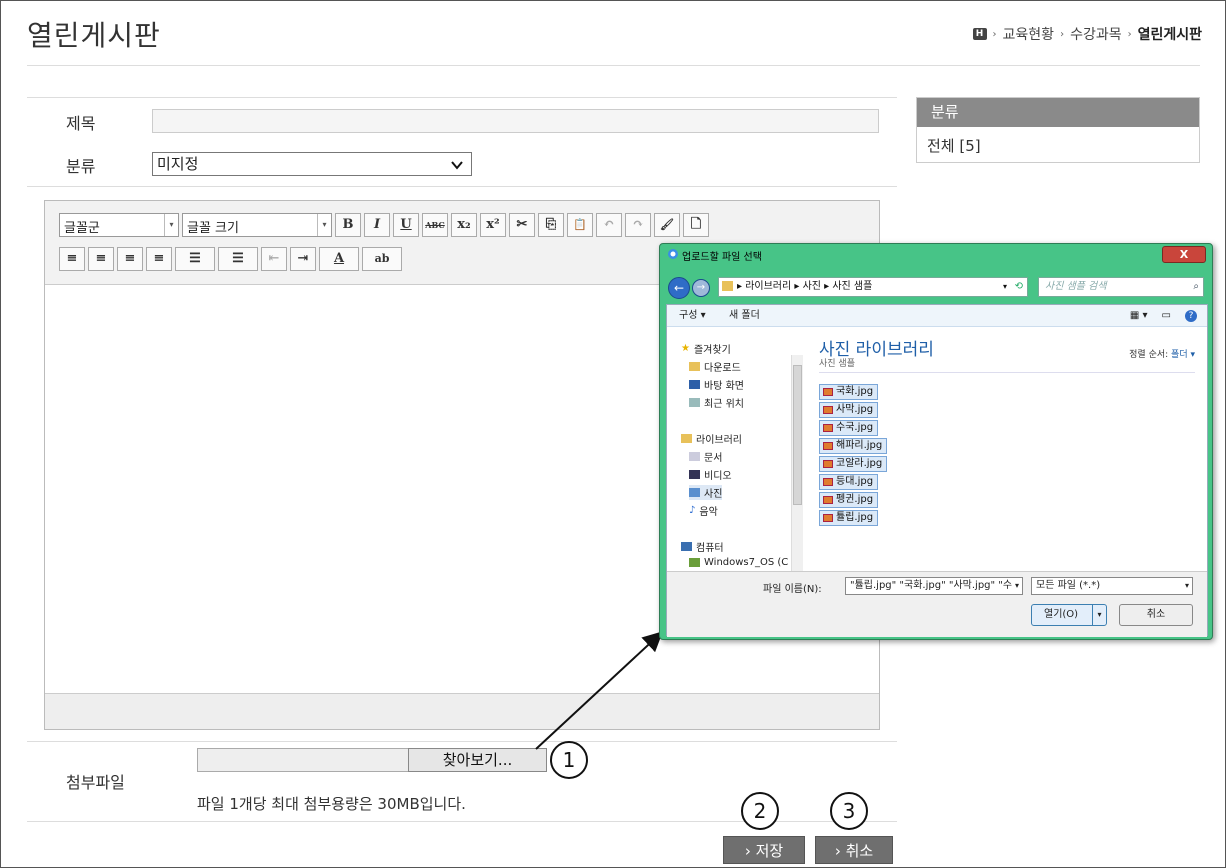  Describe the element at coordinates (303, 259) in the screenshot. I see `indent-icon: ⇥` at that location.